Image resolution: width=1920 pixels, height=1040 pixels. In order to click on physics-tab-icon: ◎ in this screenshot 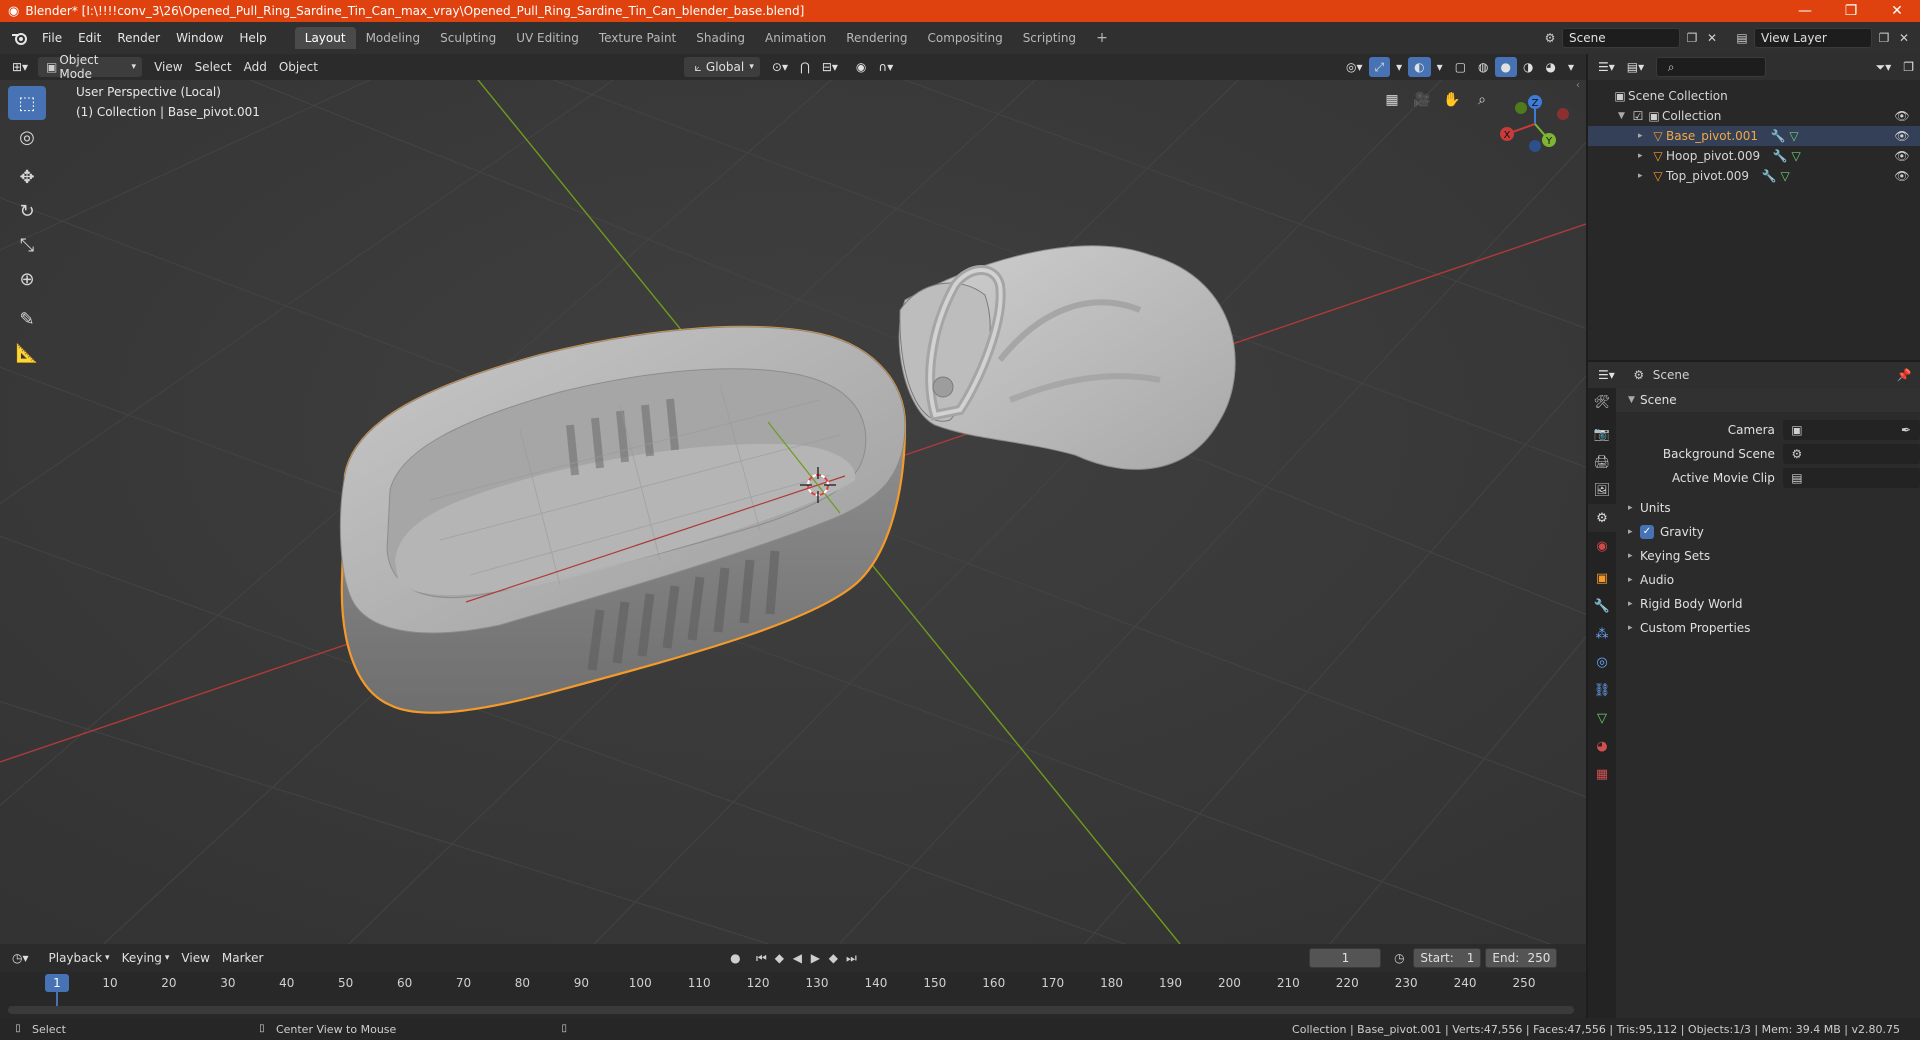, I will do `click(1602, 662)`.